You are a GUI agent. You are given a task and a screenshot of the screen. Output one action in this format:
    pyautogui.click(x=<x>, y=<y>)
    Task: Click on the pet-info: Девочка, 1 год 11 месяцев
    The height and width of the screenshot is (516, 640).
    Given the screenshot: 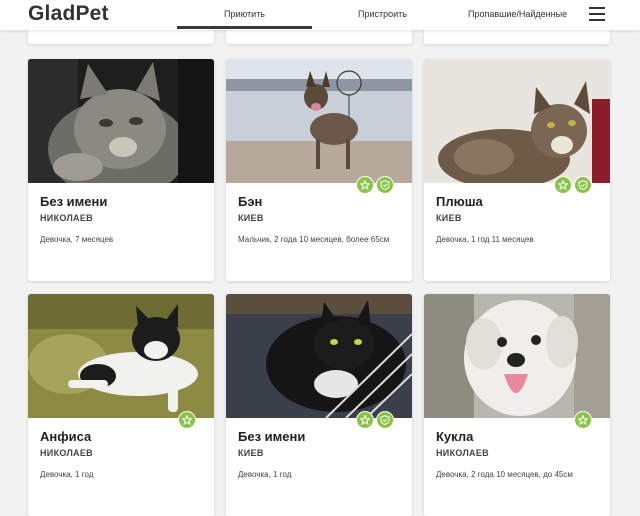 What is the action you would take?
    pyautogui.click(x=485, y=239)
    